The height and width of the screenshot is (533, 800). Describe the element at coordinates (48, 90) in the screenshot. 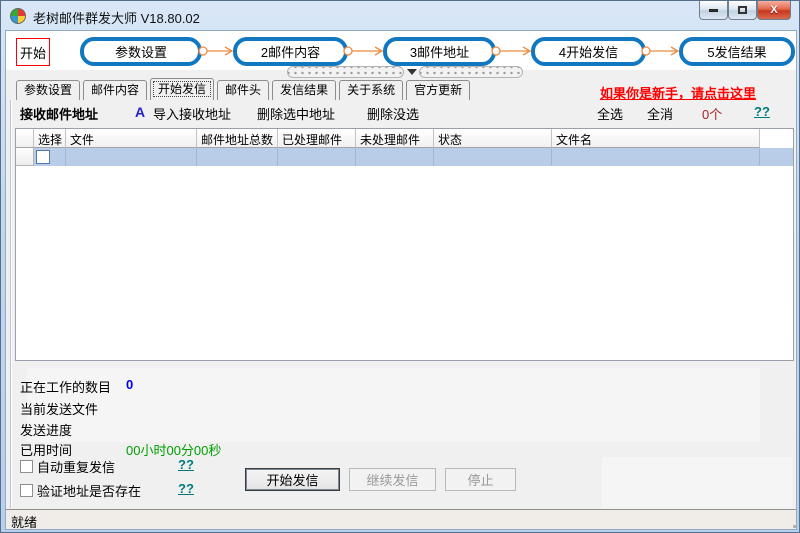

I see `tab-params: 参数设置` at that location.